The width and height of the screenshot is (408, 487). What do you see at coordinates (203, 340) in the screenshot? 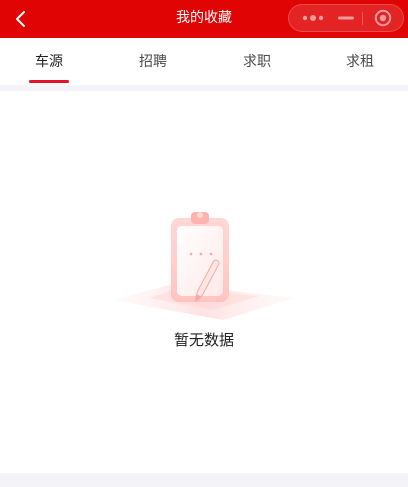
I see `empty-state-message: 暂无数据` at bounding box center [203, 340].